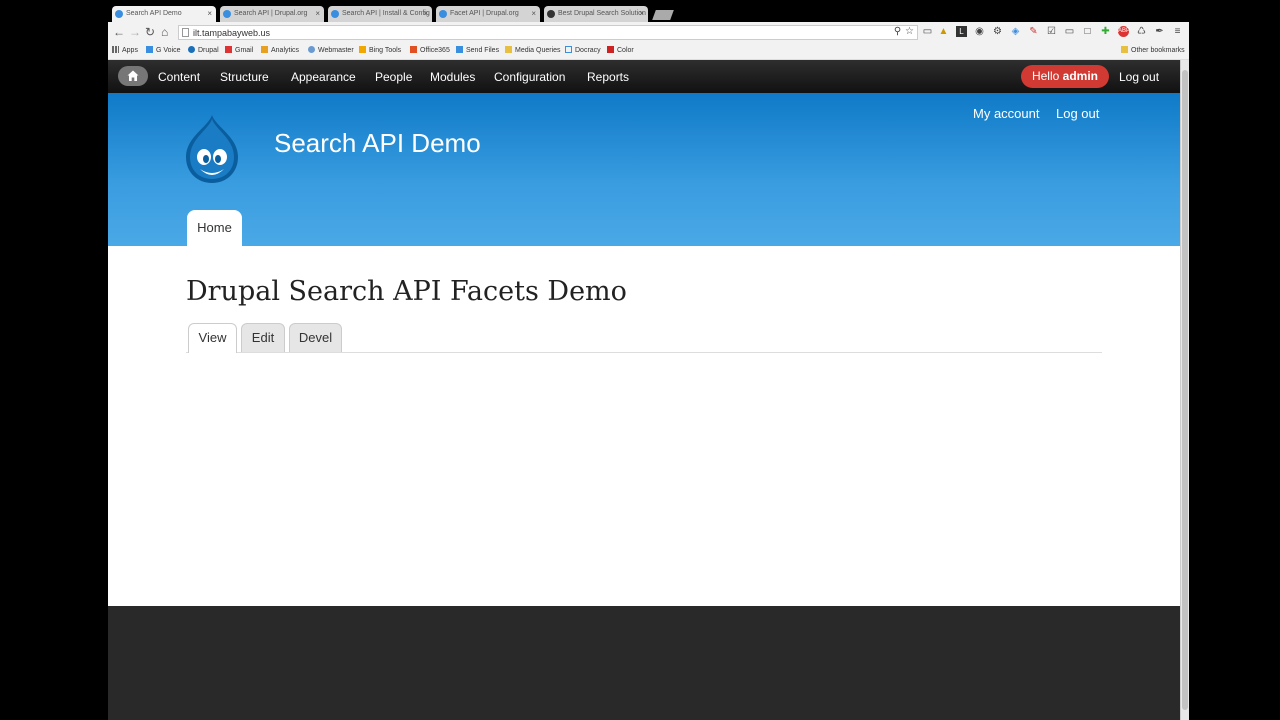 The image size is (1280, 720). I want to click on browser-tab-label: Search API | Install & Config, so click(386, 13).